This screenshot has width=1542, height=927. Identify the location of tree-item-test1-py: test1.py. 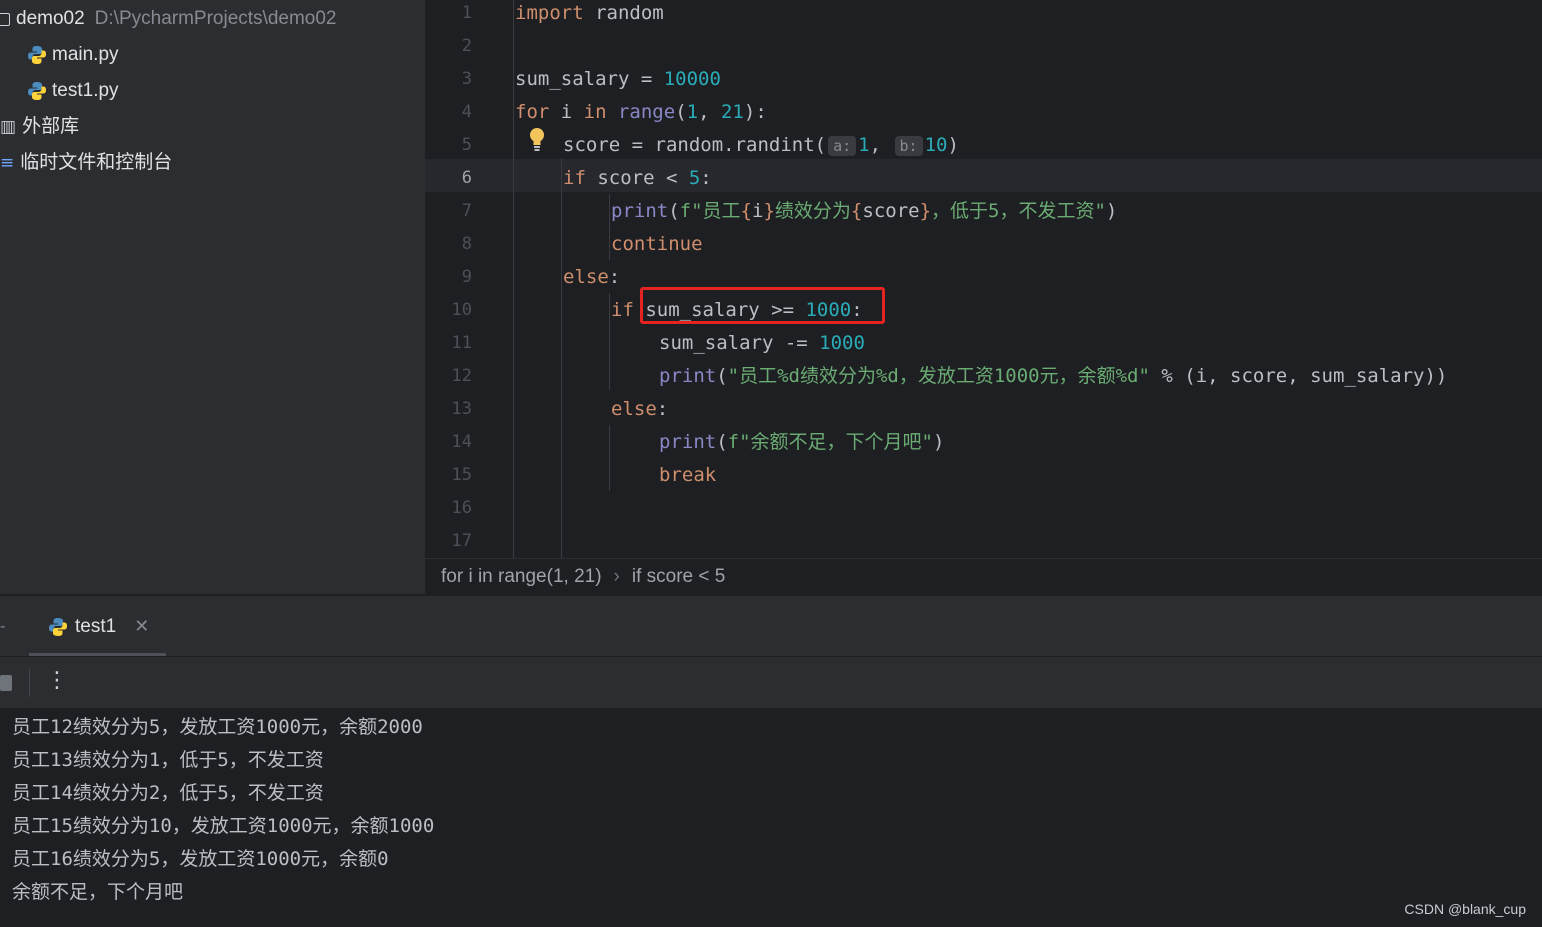
(72, 91).